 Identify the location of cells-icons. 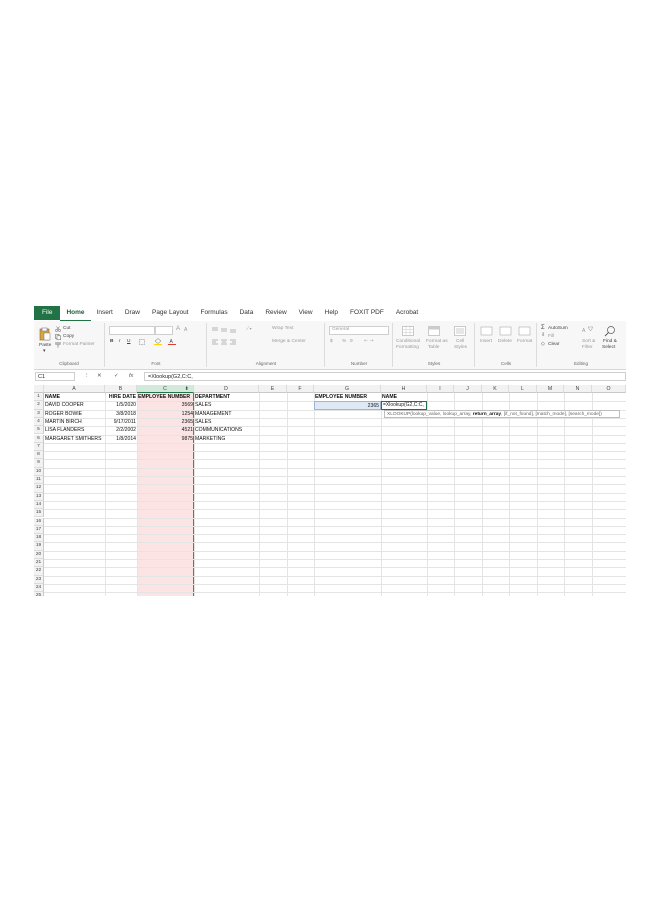
(506, 331).